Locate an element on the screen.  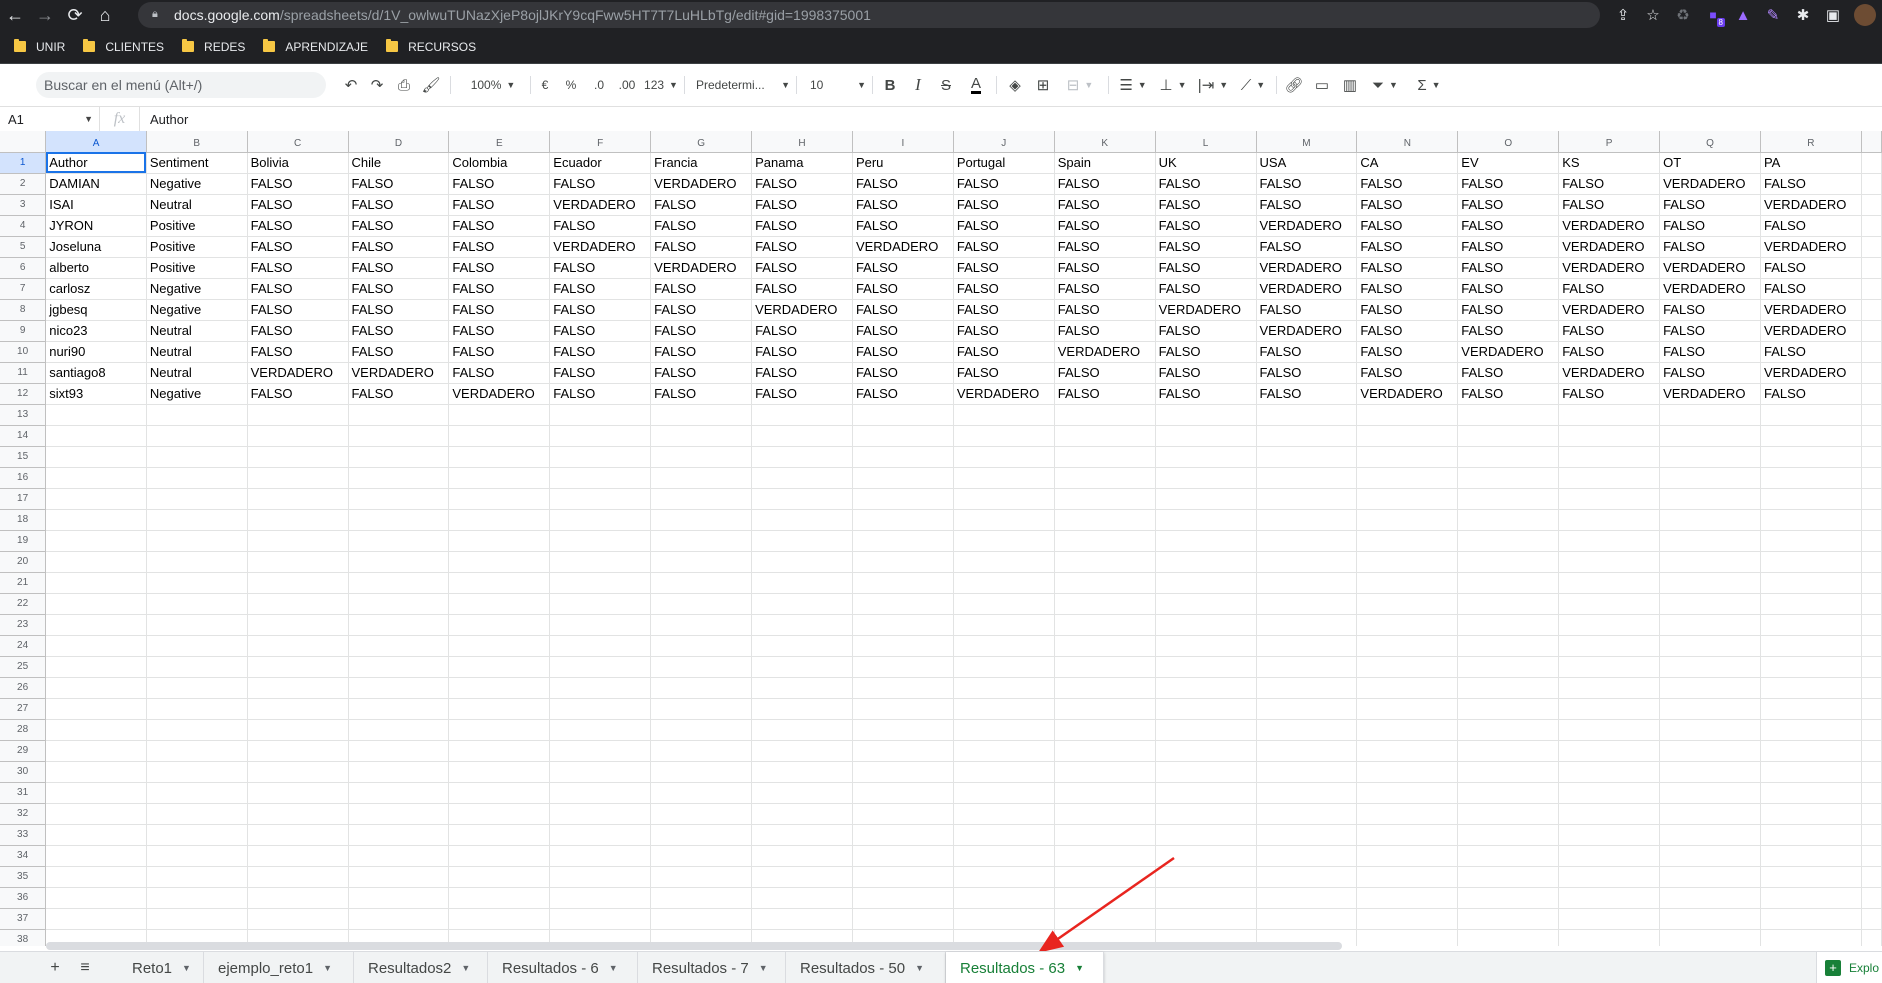
column-header: R is located at coordinates (1810, 142).